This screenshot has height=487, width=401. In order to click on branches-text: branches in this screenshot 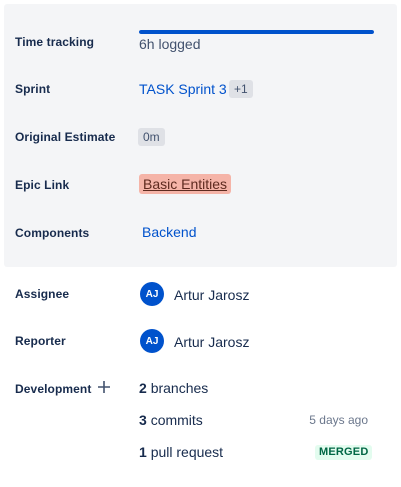, I will do `click(179, 388)`.